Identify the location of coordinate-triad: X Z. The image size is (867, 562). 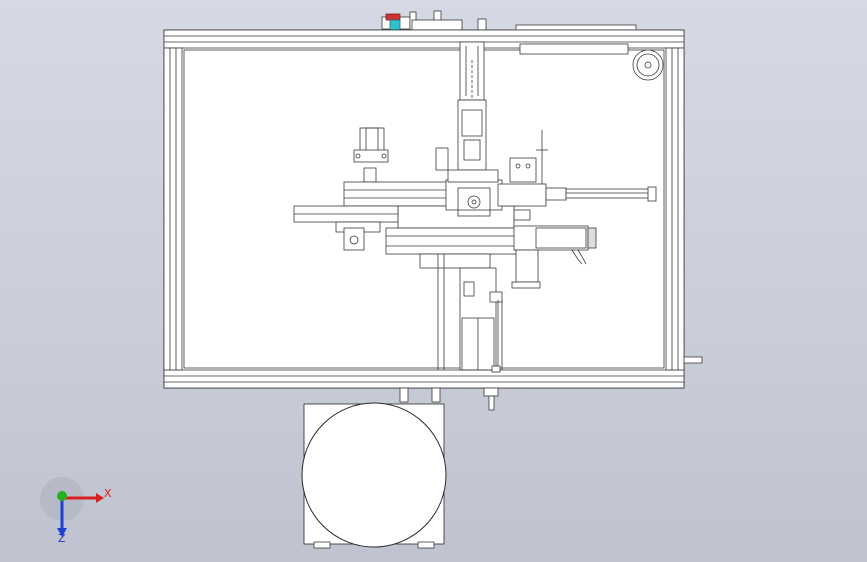
(76, 511).